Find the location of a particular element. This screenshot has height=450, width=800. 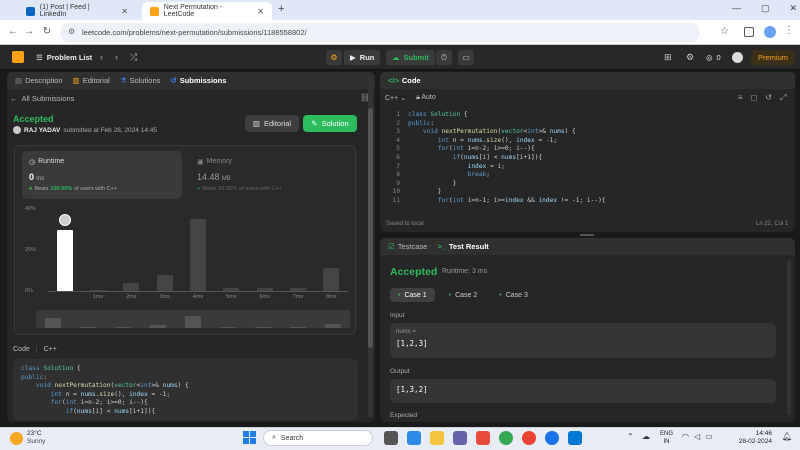

tab-editorial: ▥ Editorial is located at coordinates (91, 80).